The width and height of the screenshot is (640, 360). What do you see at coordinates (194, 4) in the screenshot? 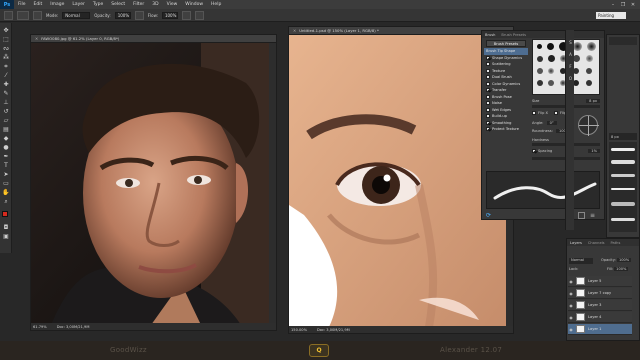
I see `menu-window: Window` at bounding box center [194, 4].